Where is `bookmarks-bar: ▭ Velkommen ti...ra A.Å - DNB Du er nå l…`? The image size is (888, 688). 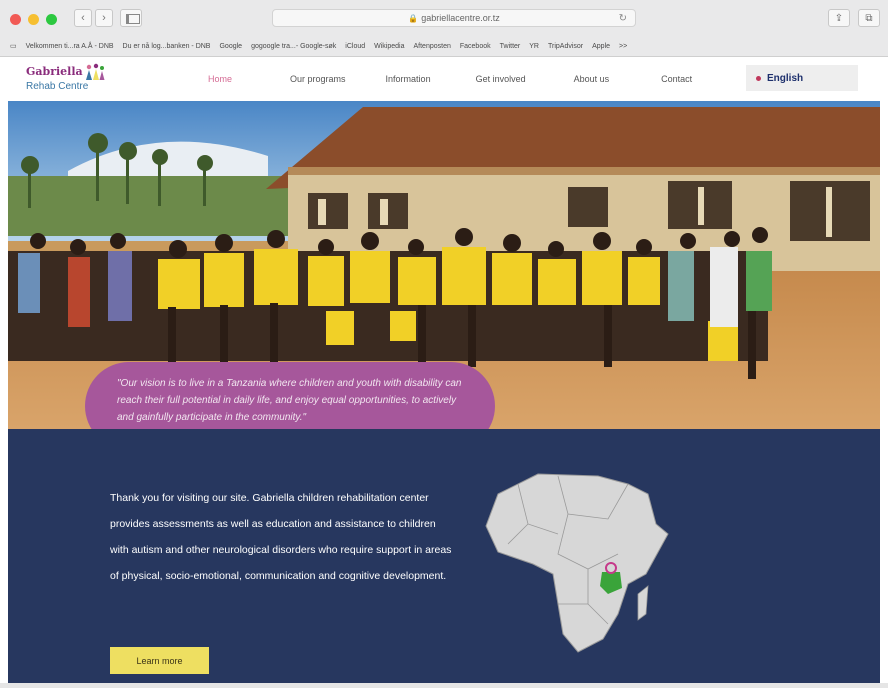
bookmarks-bar: ▭ Velkommen ti...ra A.Å - DNB Du er nå l… is located at coordinates (444, 46).